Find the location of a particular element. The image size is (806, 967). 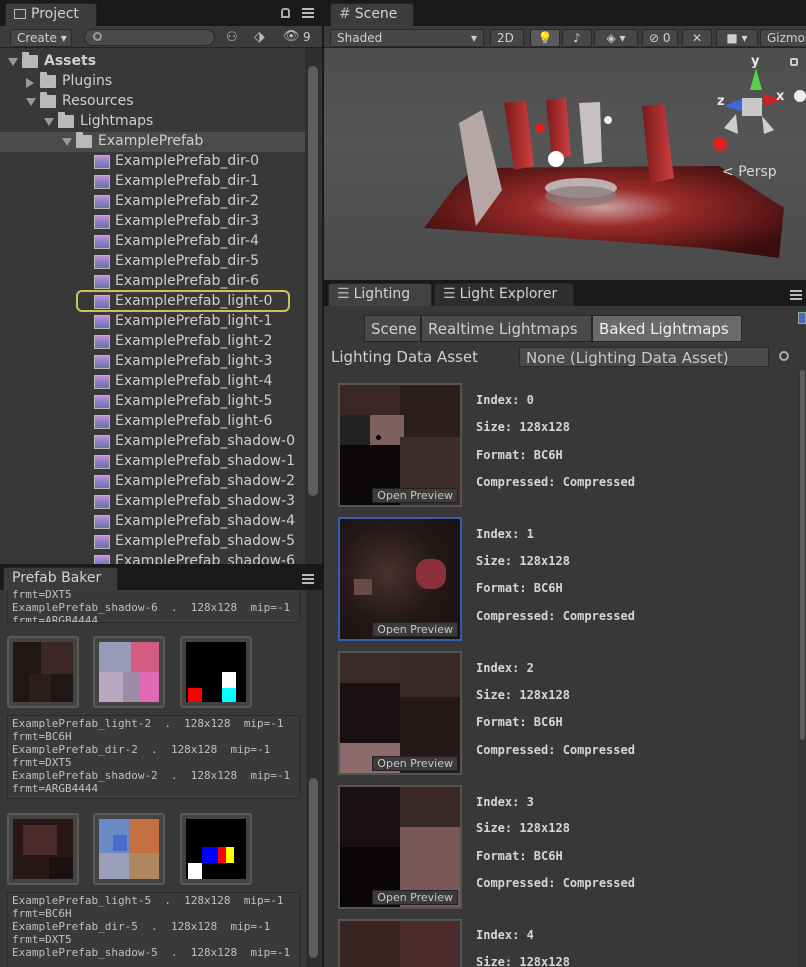

axis-z-cone is located at coordinates (734, 105).